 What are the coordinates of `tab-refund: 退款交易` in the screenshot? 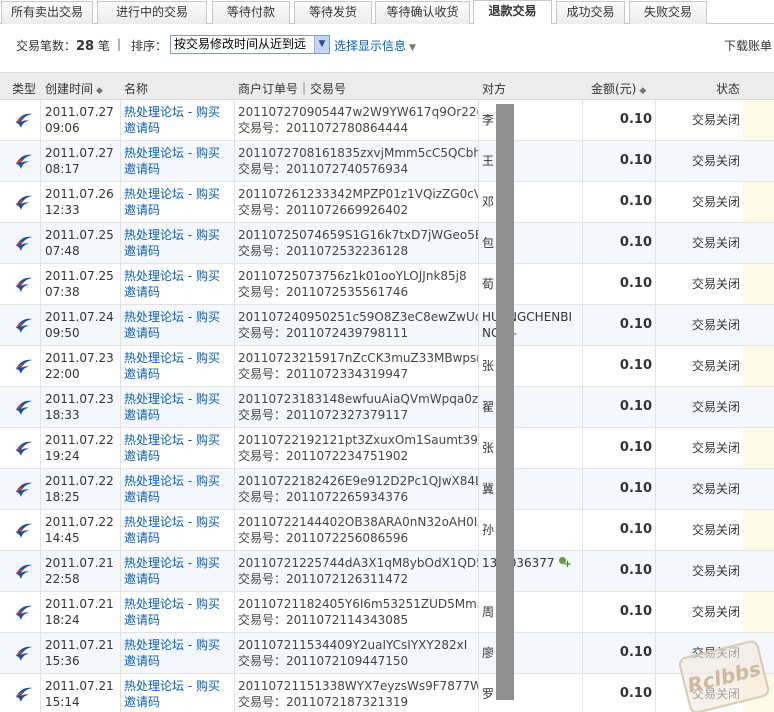 It's located at (512, 12).